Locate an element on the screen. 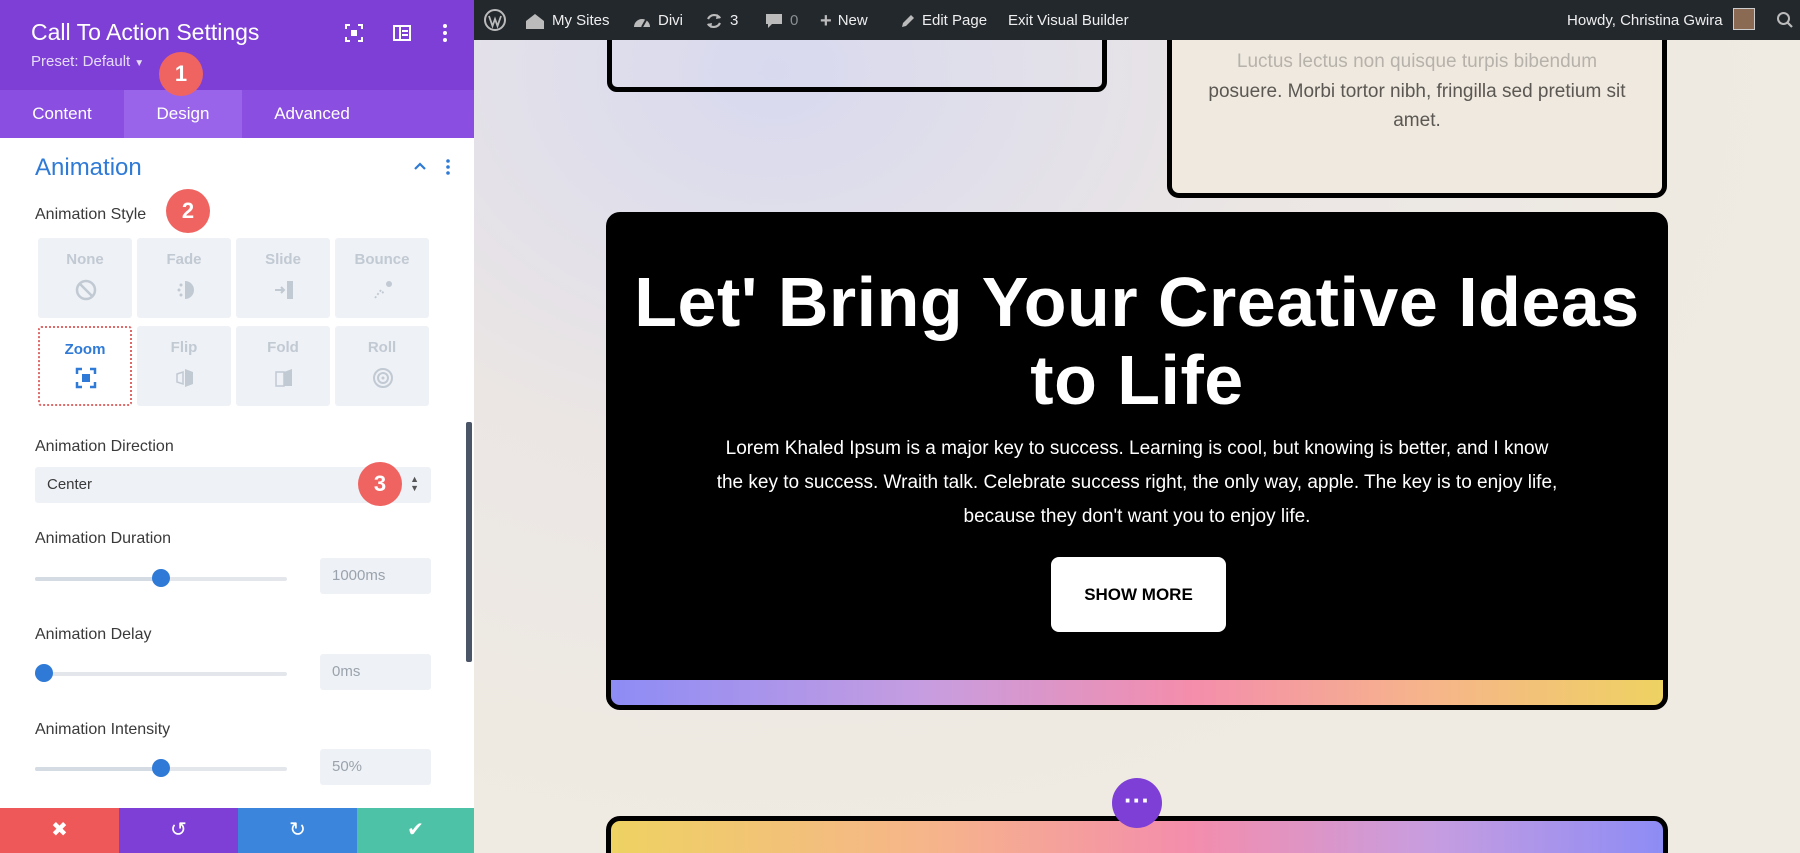 This screenshot has height=853, width=1800. divi-label: Divi is located at coordinates (670, 20).